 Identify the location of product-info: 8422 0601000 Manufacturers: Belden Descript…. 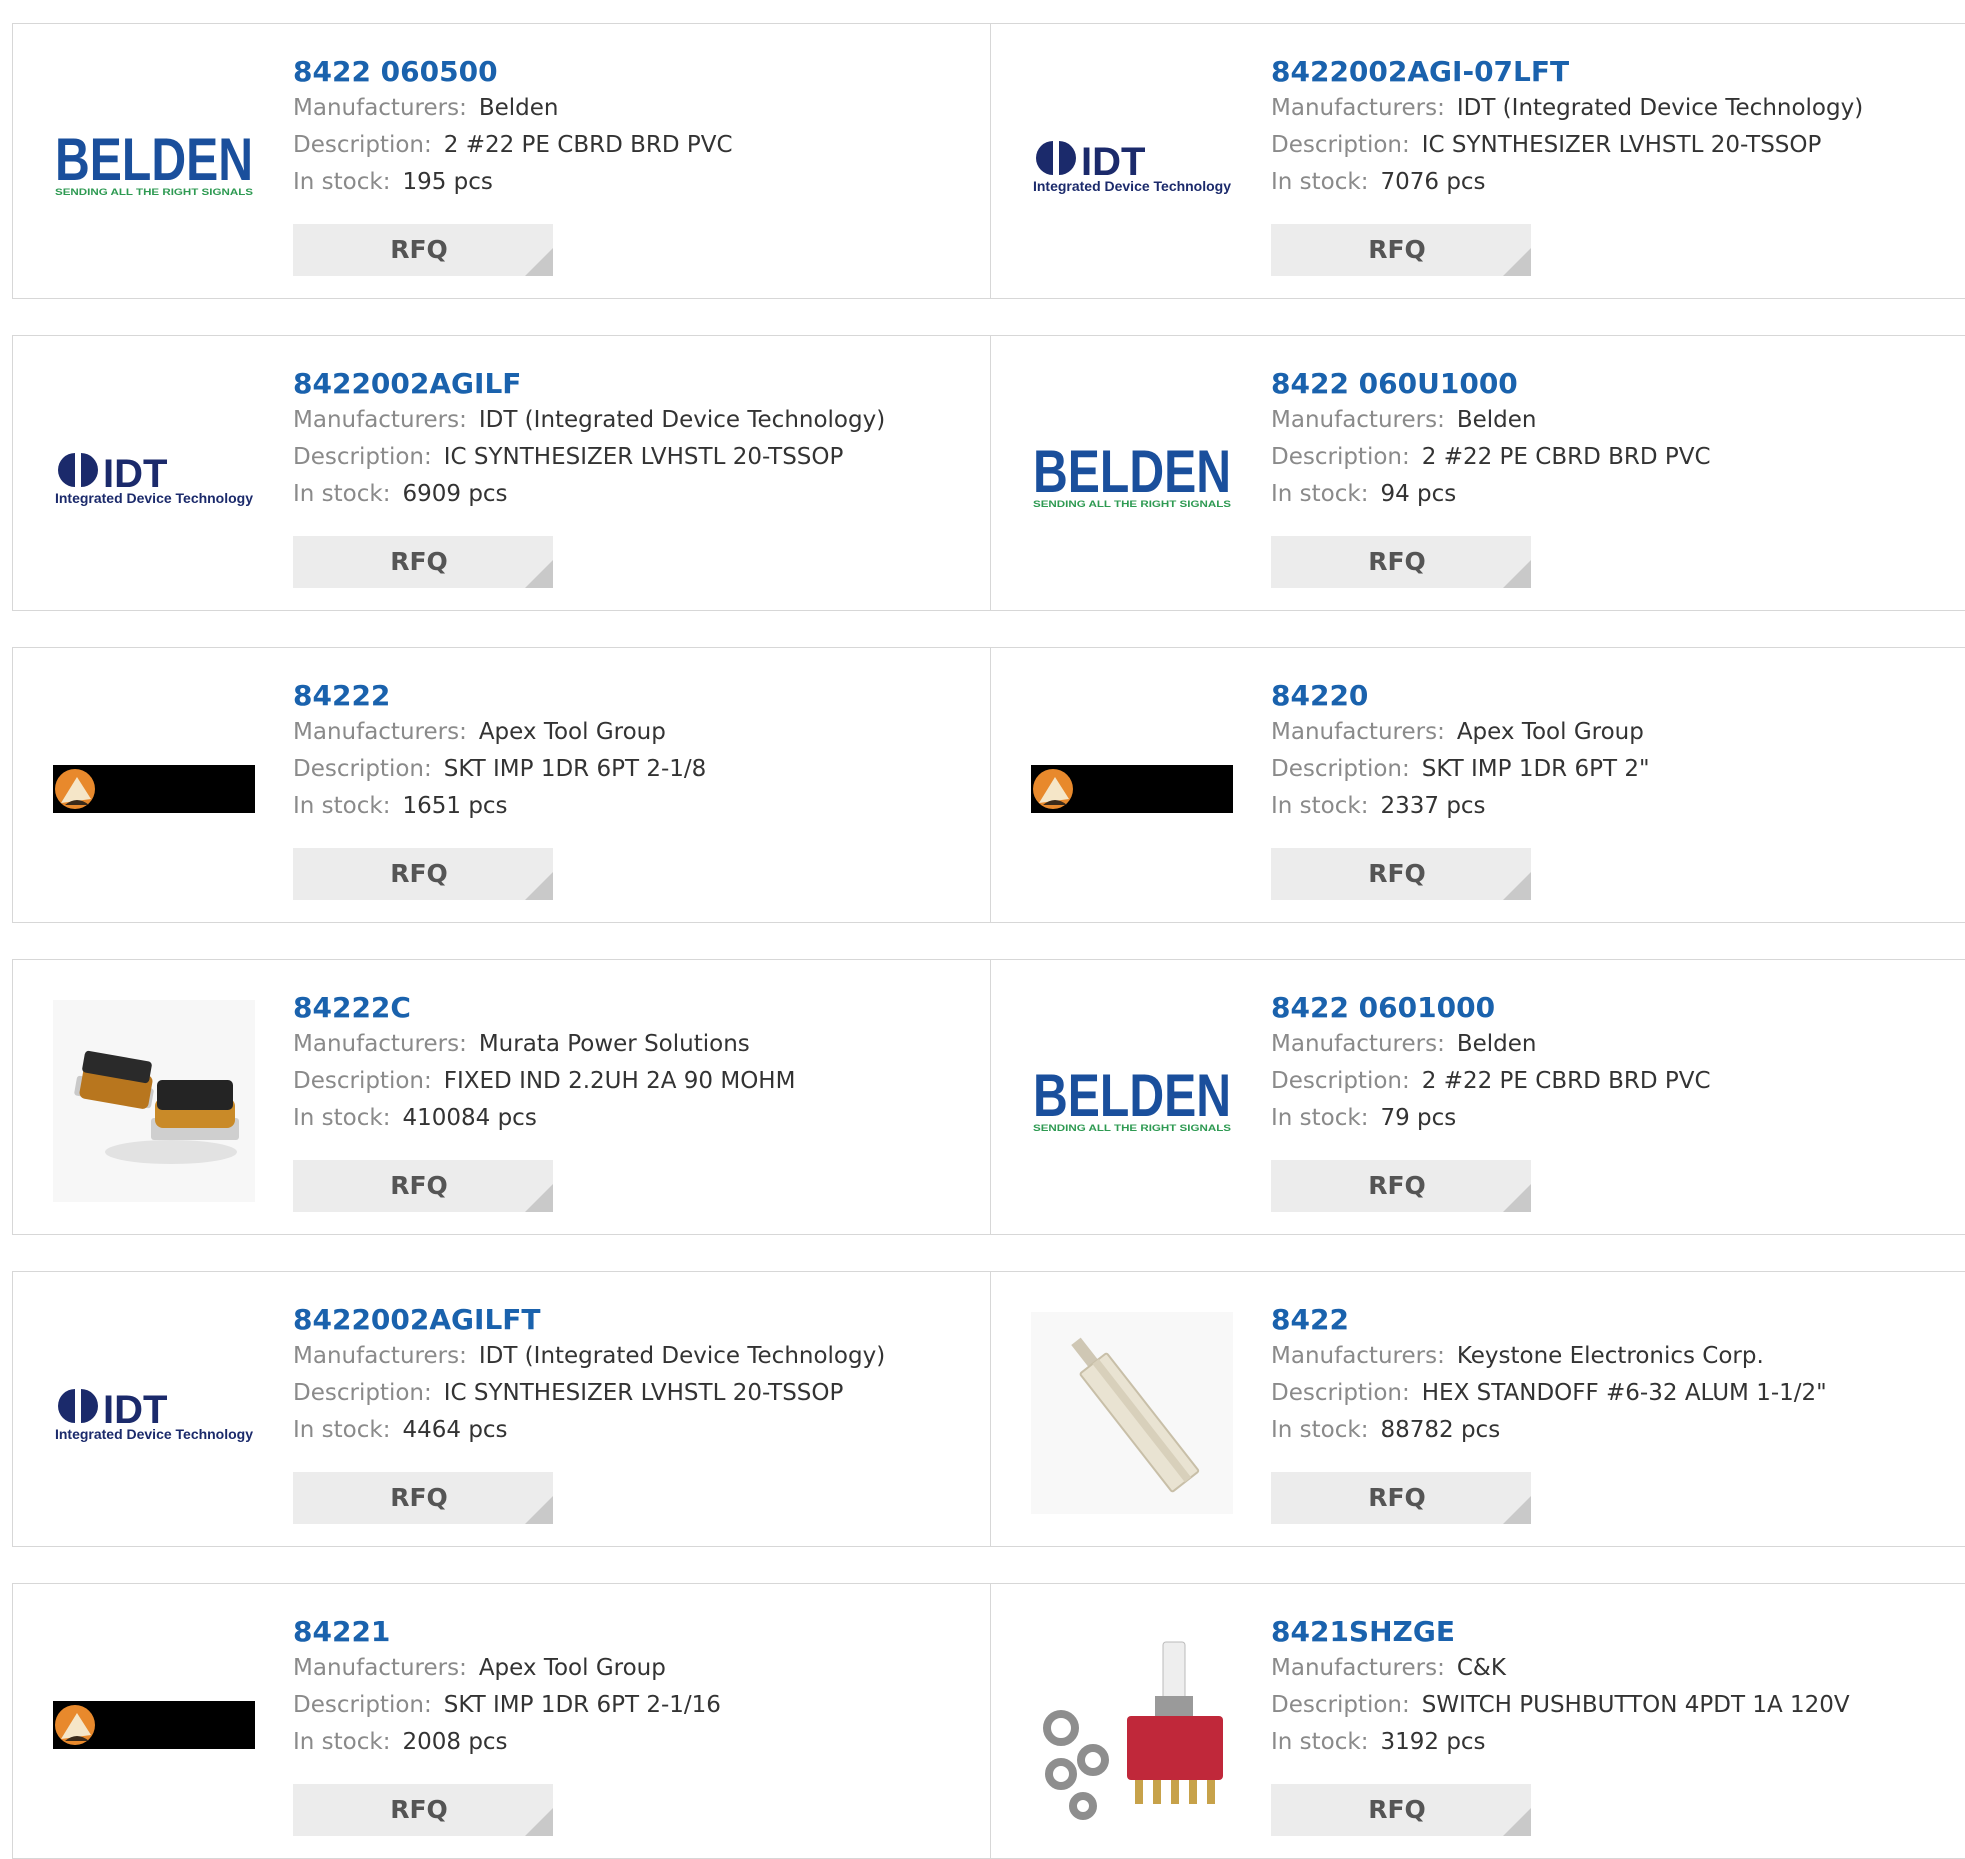
(1618, 1063).